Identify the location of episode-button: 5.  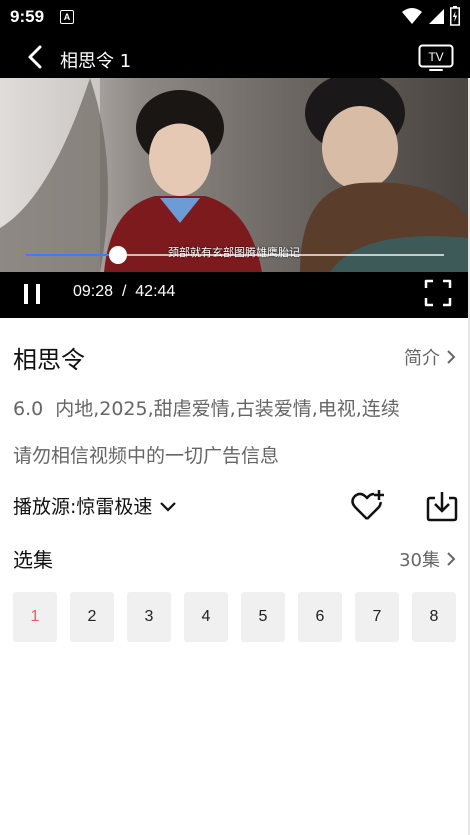
(263, 617).